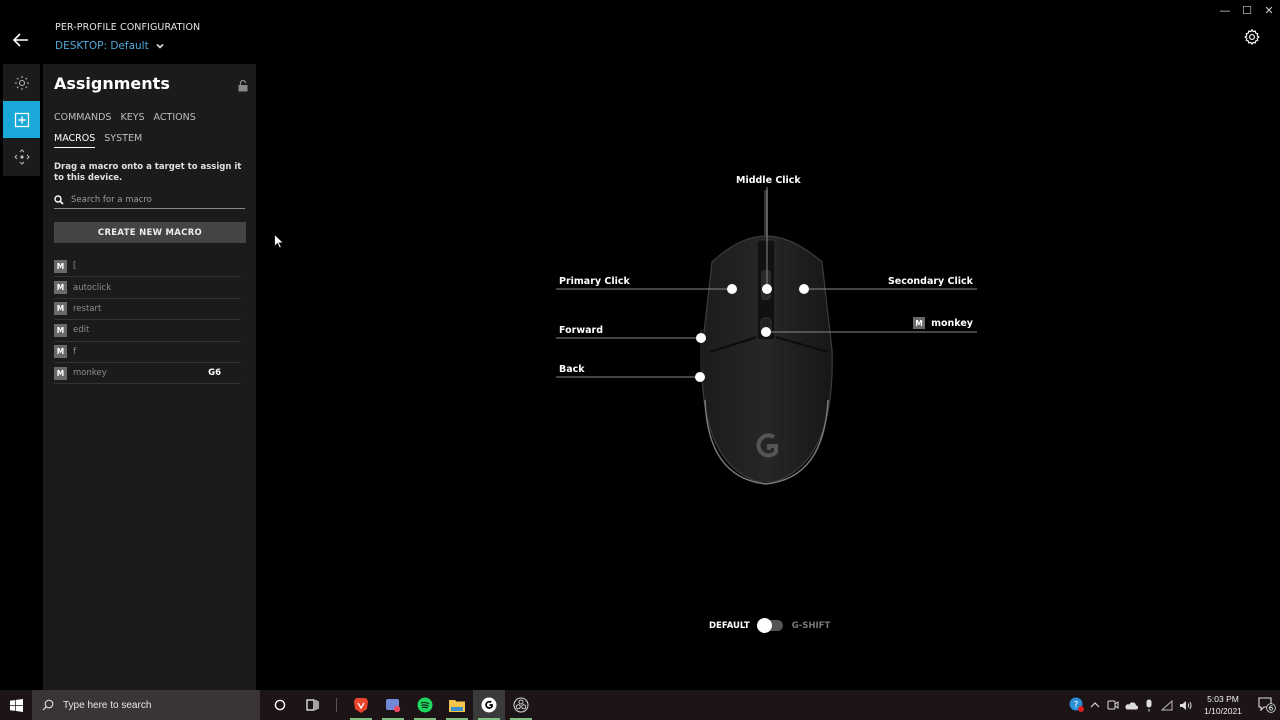 This screenshot has height=720, width=1280. Describe the element at coordinates (175, 119) in the screenshot. I see `tab-actions: ACTIONS` at that location.